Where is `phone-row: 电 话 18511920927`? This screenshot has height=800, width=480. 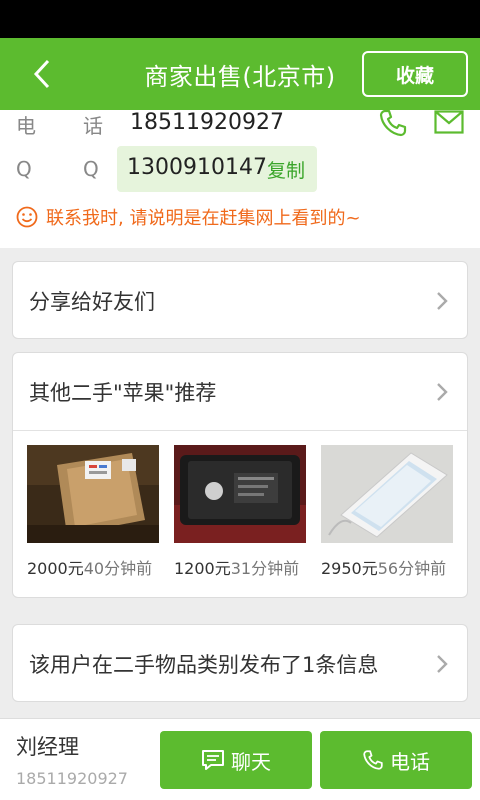 phone-row: 电 话 18511920927 is located at coordinates (240, 124).